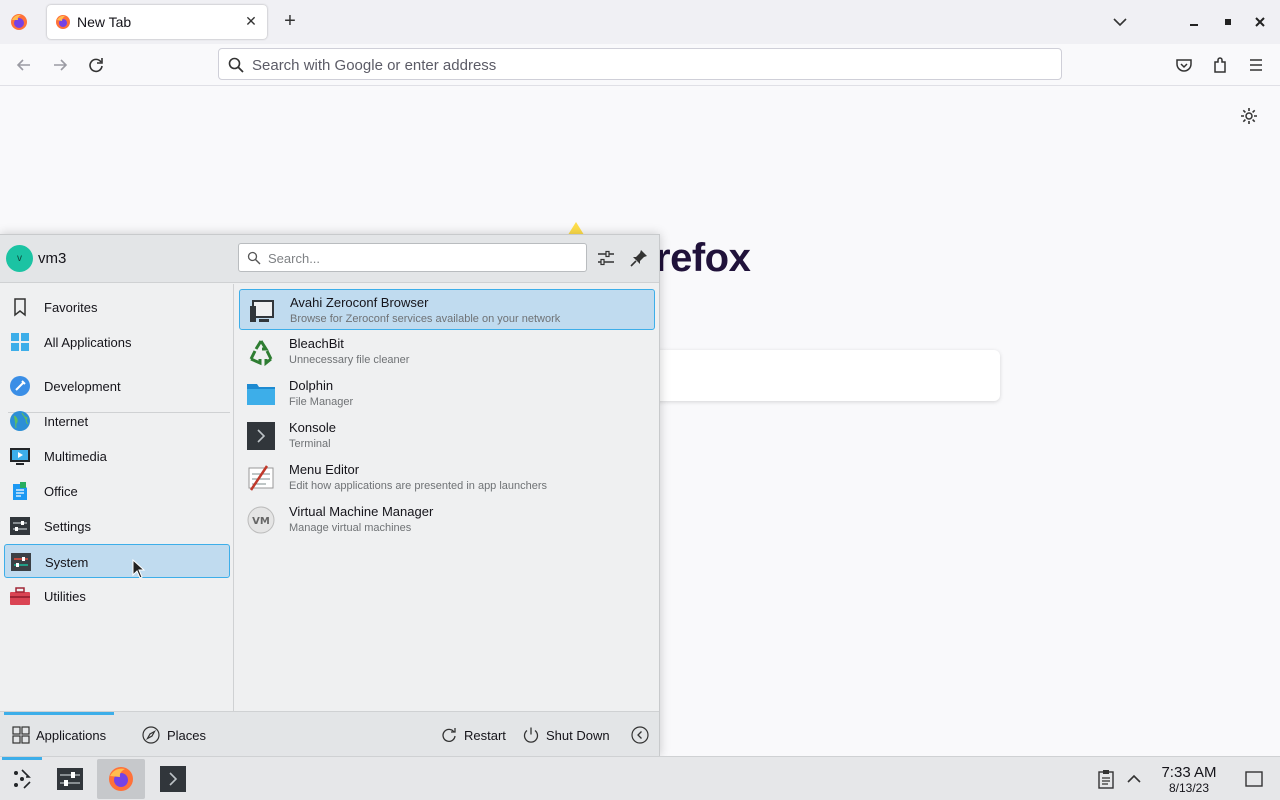 This screenshot has width=1280, height=800. Describe the element at coordinates (20, 421) in the screenshot. I see `globe-icon` at that location.